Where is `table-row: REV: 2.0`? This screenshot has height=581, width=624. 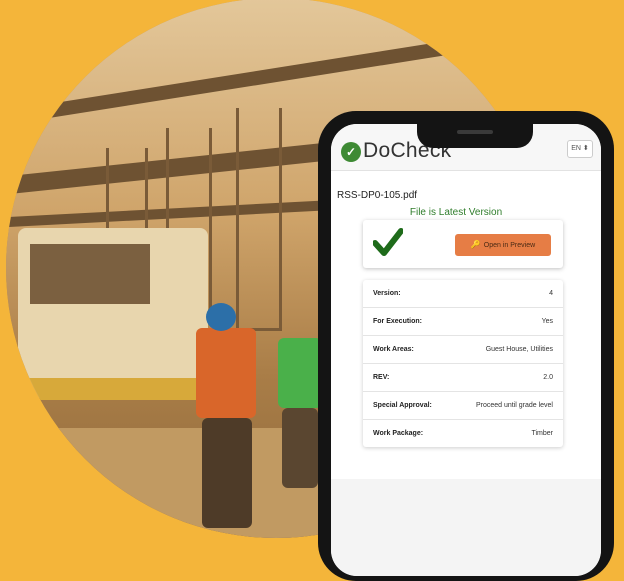
table-row: REV: 2.0 is located at coordinates (463, 378).